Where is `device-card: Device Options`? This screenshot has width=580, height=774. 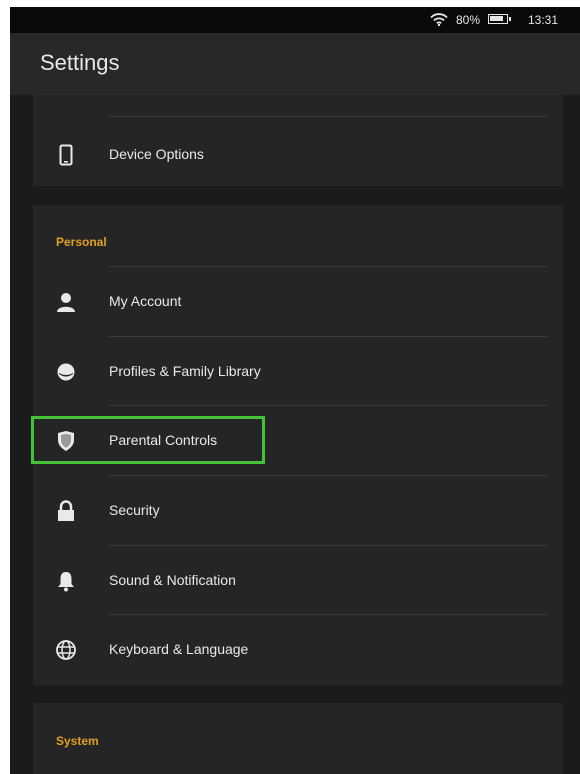 device-card: Device Options is located at coordinates (298, 140).